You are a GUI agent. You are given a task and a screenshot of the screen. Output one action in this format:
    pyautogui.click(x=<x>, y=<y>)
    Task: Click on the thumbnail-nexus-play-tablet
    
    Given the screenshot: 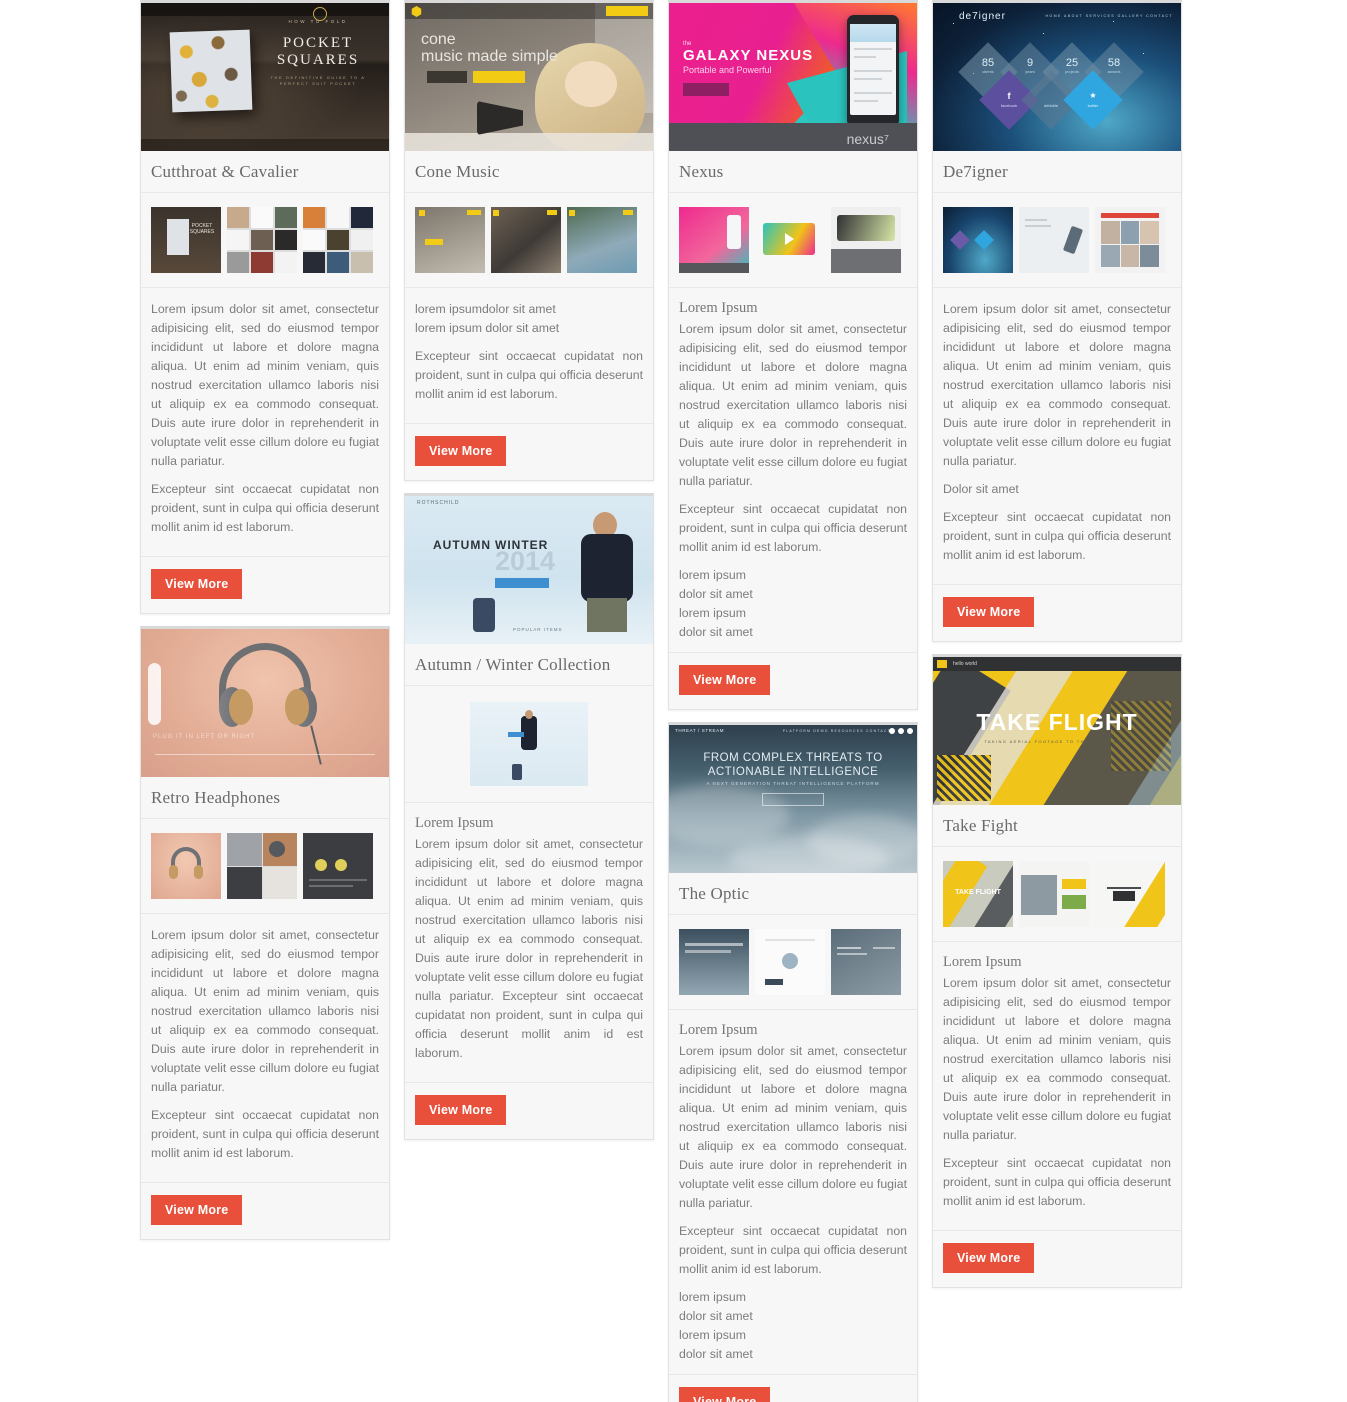 What is the action you would take?
    pyautogui.click(x=790, y=240)
    